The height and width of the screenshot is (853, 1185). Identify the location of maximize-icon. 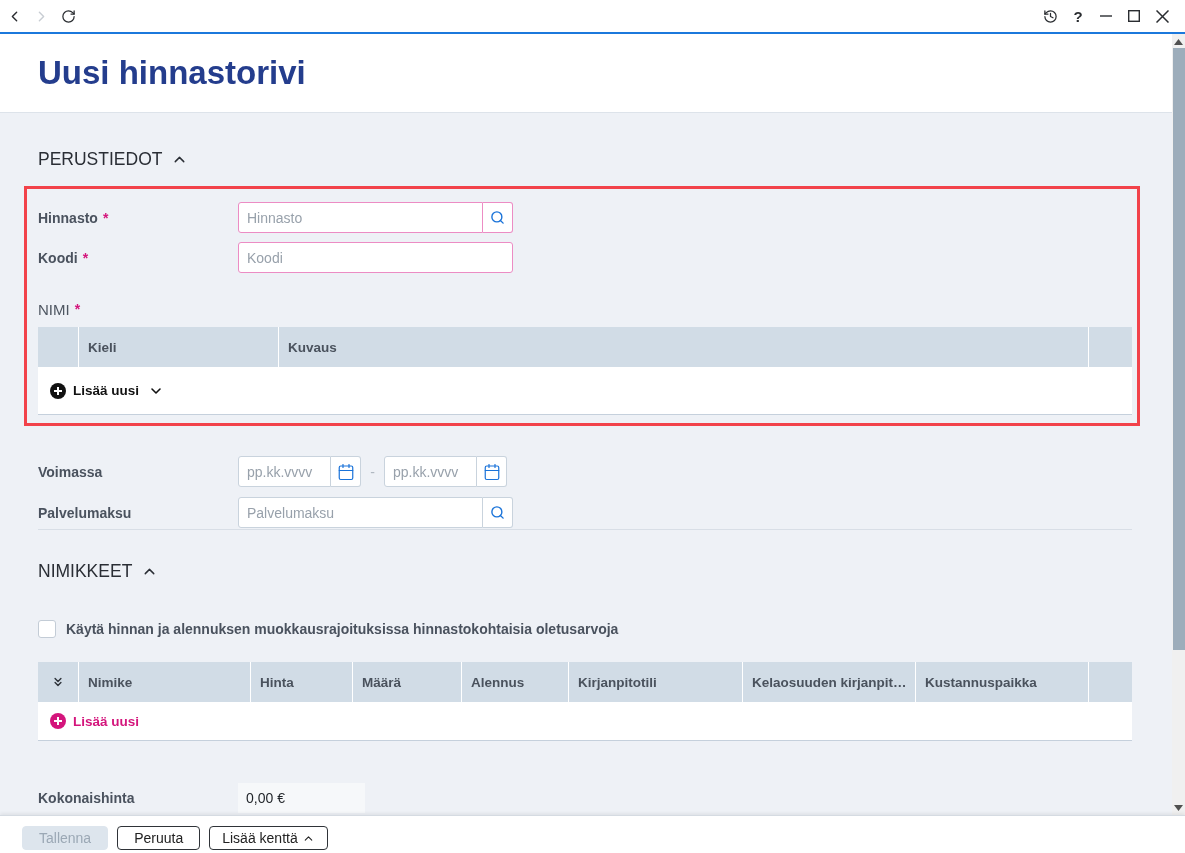
(1134, 16).